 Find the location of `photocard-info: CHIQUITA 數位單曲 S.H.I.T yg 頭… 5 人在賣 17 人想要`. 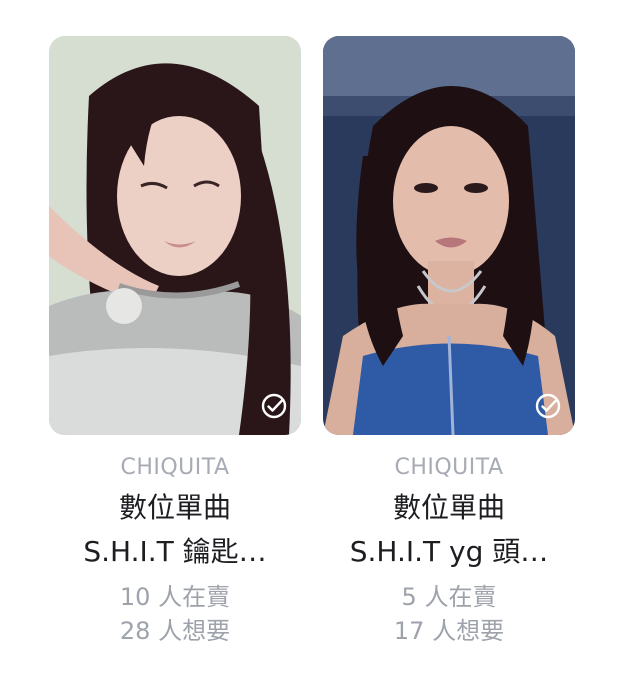

photocard-info: CHIQUITA 數位單曲 S.H.I.T yg 頭… 5 人在賣 17 人想要 is located at coordinates (449, 549).